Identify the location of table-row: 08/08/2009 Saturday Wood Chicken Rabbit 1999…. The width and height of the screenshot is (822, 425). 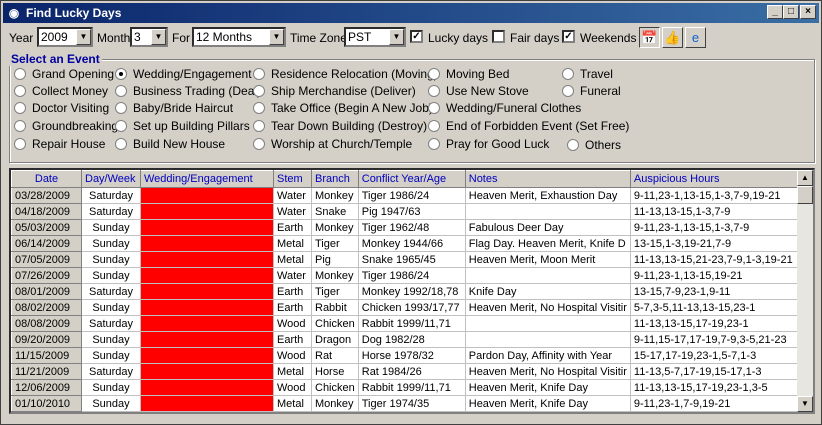
(408, 323).